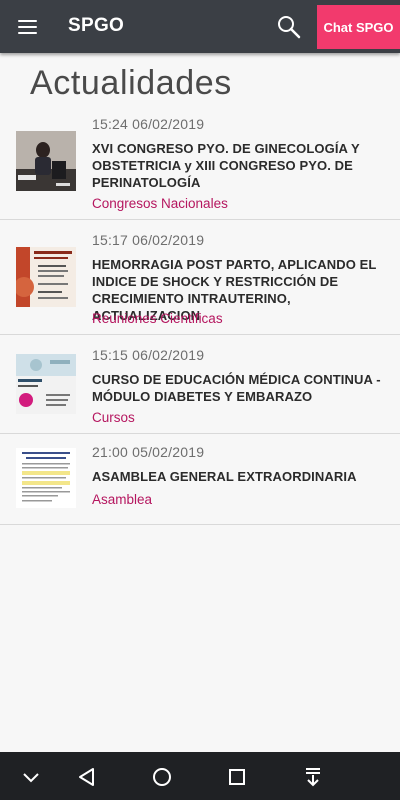 The width and height of the screenshot is (400, 800). Describe the element at coordinates (87, 777) in the screenshot. I see `back-icon` at that location.